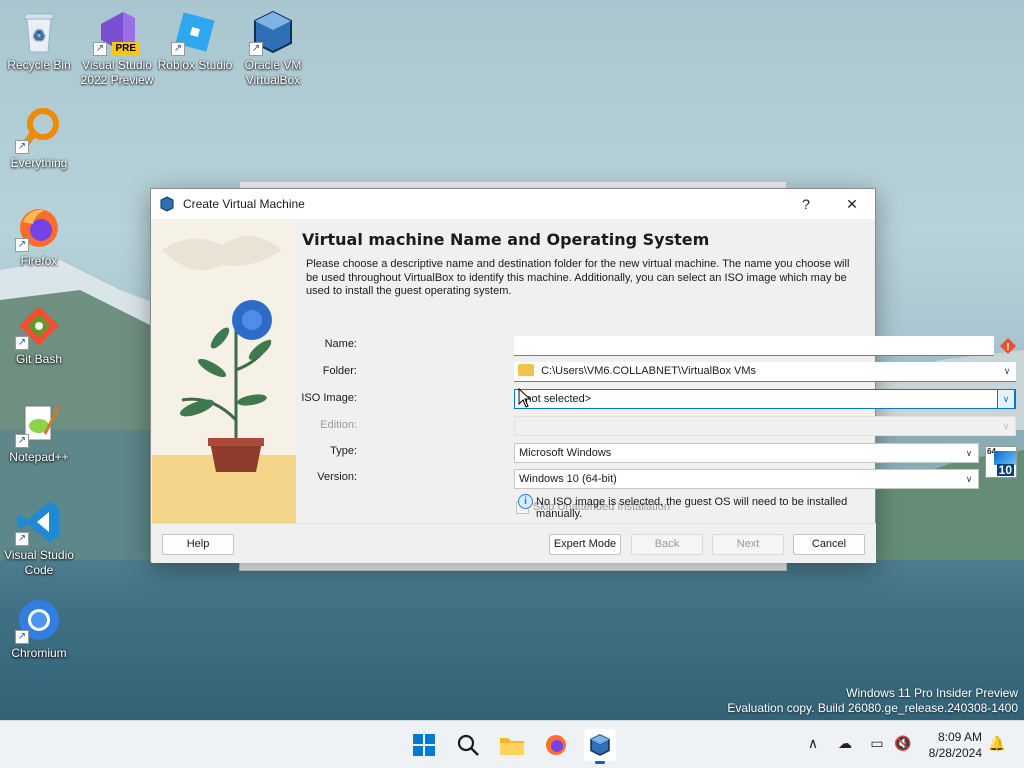  What do you see at coordinates (513, 204) in the screenshot?
I see `dialog-titlebar: Create Virtual Machine ? ✕` at bounding box center [513, 204].